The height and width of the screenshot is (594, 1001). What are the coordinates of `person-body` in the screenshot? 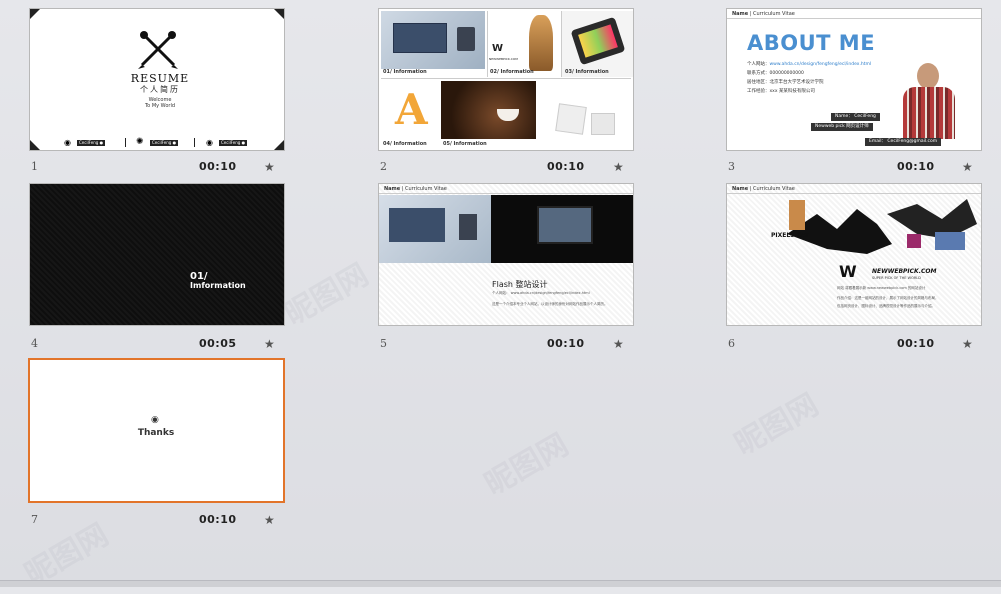 It's located at (929, 113).